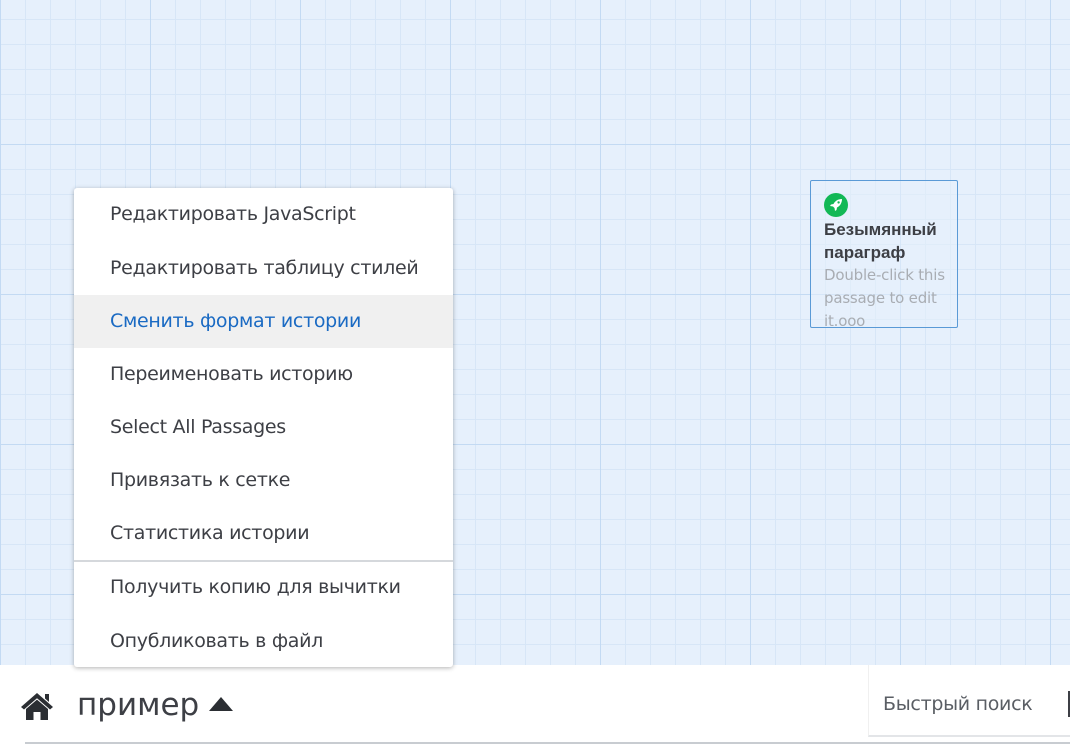 Image resolution: width=1070 pixels, height=744 pixels. Describe the element at coordinates (263, 480) in the screenshot. I see `menu-item-snap-to-grid: Привязать к сетке` at that location.